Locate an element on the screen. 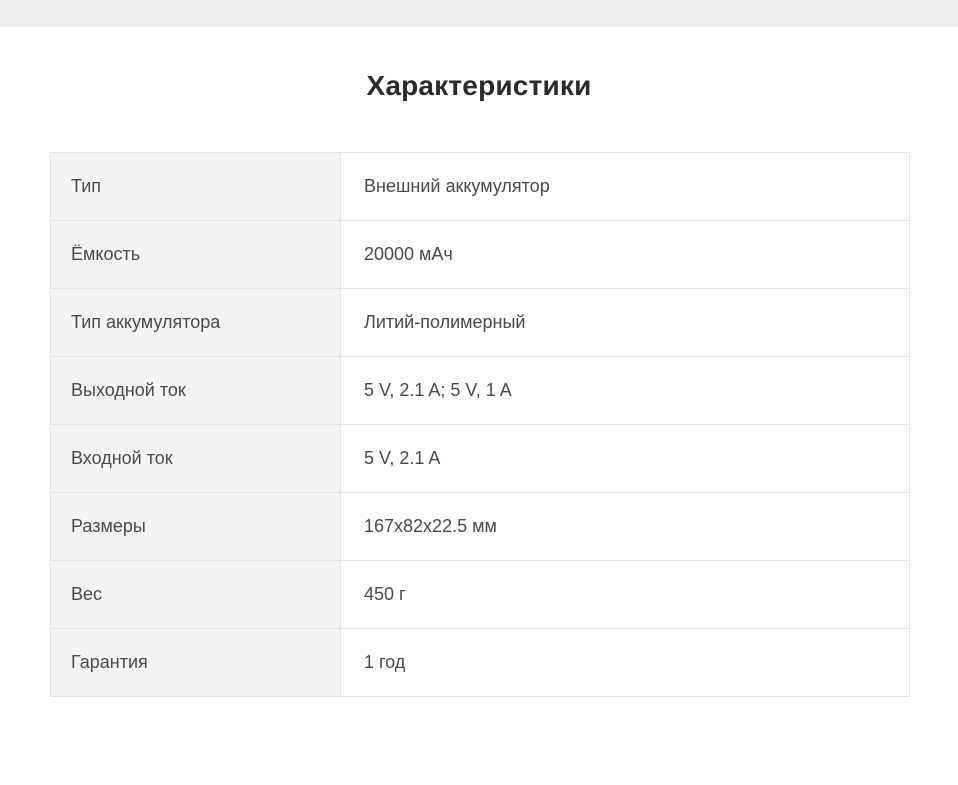 The height and width of the screenshot is (785, 958). table-row: Тип аккумулятора Литий-полимерный is located at coordinates (480, 322).